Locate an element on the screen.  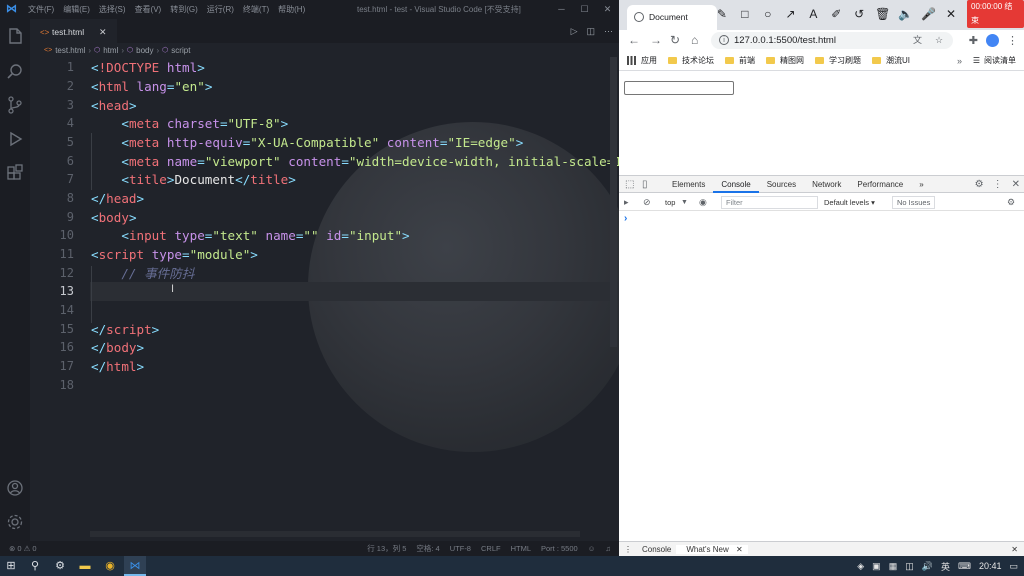
keyboard-icon: ⌨ is located at coordinates (964, 566).